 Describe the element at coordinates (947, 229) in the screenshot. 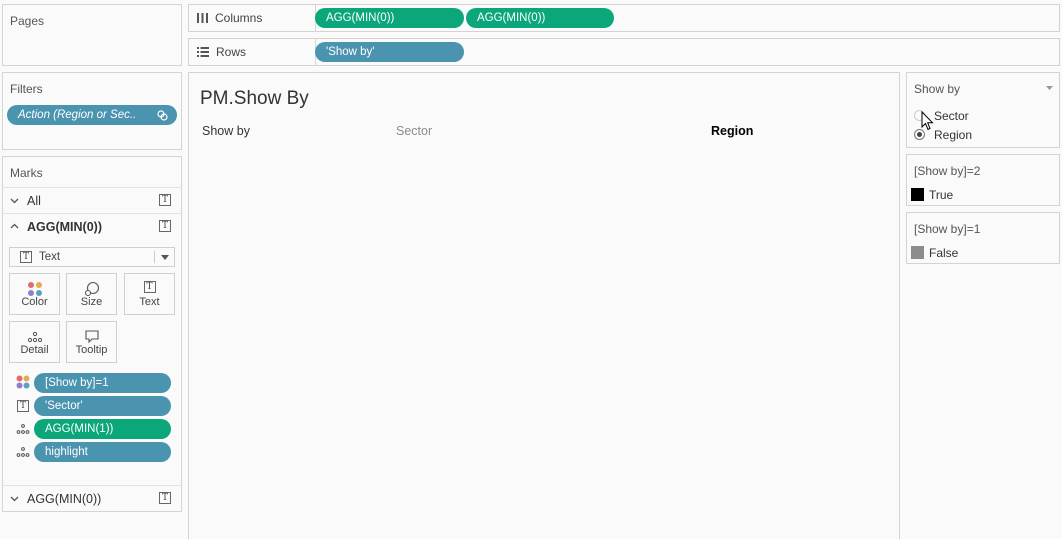

I see `legend-false-title: [Show by]=1` at that location.